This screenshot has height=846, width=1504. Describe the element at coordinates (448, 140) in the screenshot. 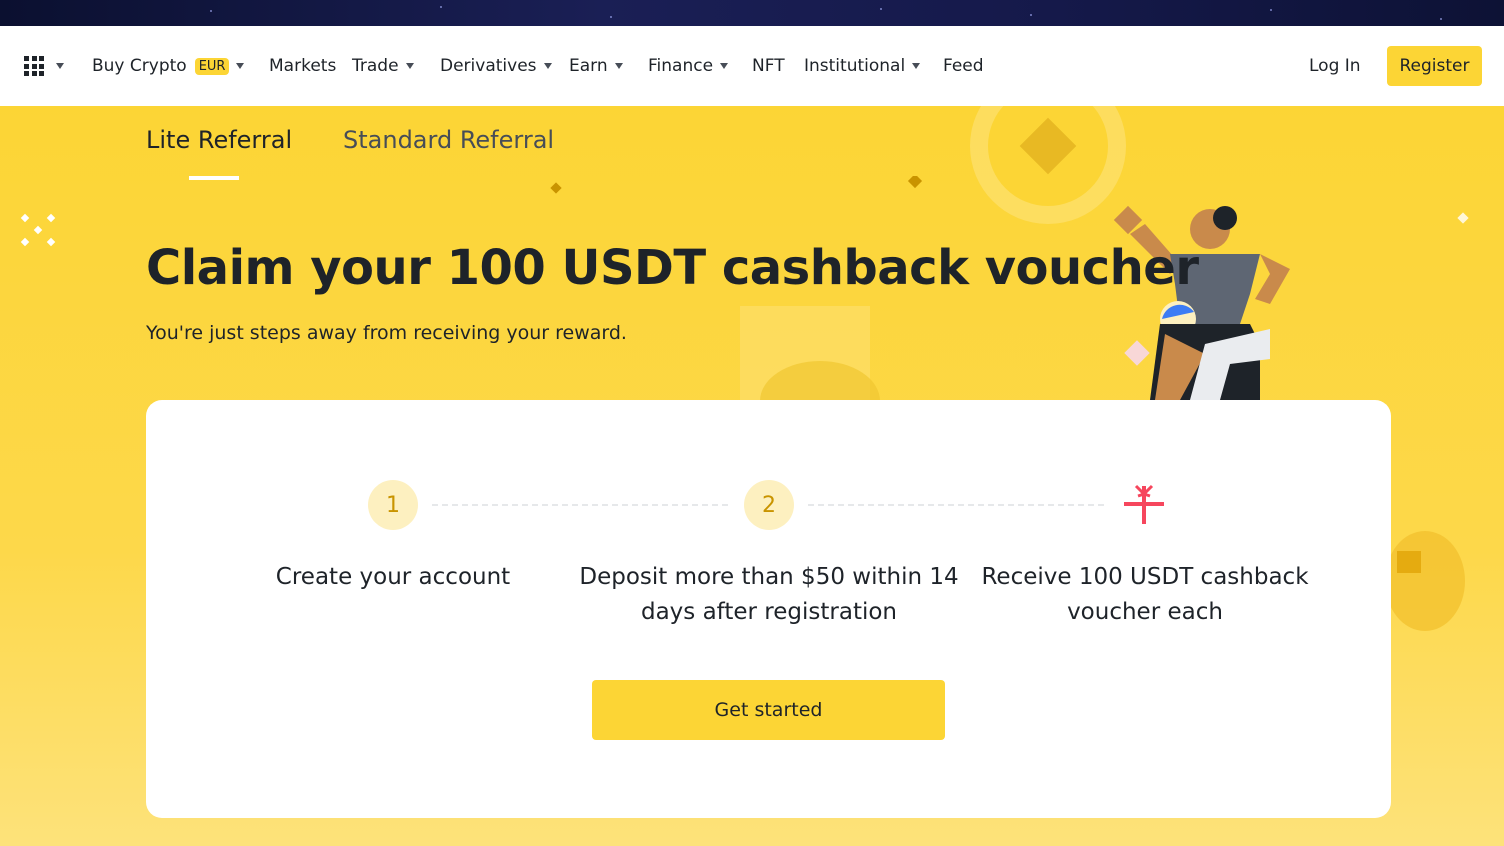

I see `tab-standard-referral: Standard Referral` at that location.